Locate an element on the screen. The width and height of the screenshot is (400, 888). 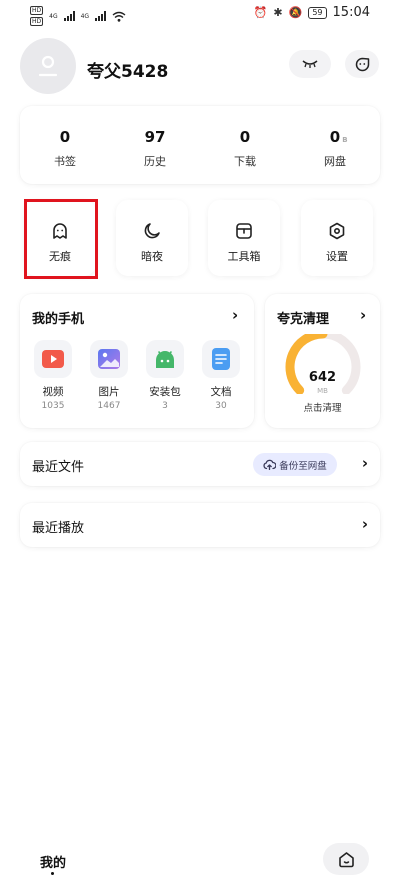
stat-label: 历史 is located at coordinates (155, 161).